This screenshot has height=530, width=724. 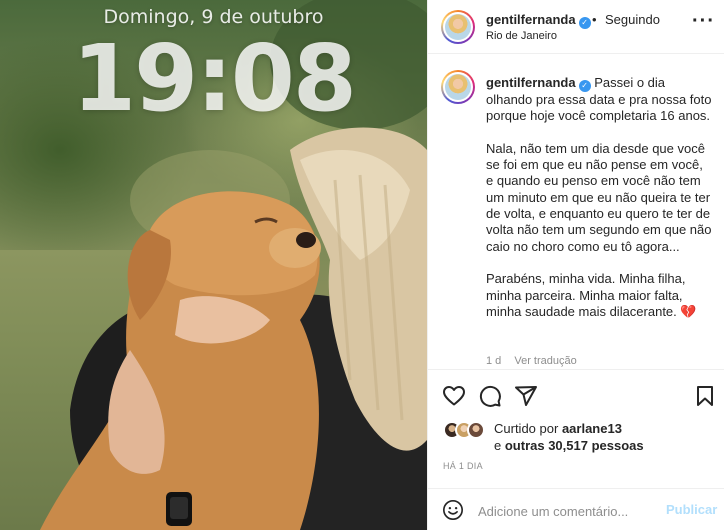 I want to click on comment-input, so click(x=568, y=511).